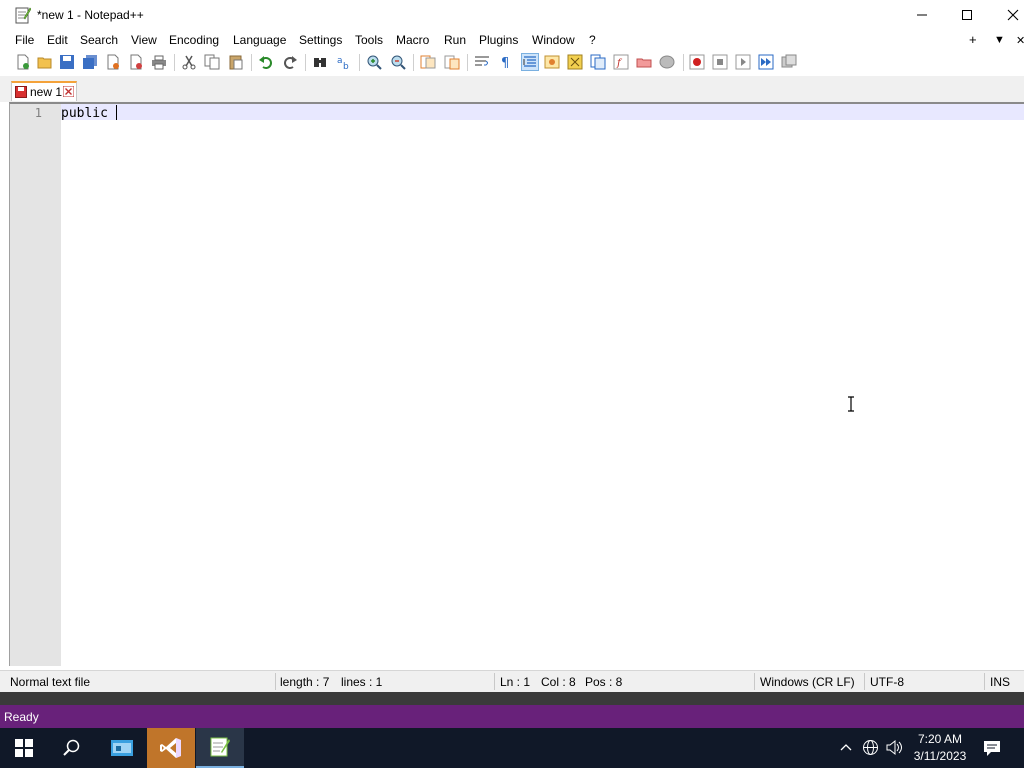 The image size is (1024, 768). I want to click on clock-time: 7:20 AM, so click(940, 739).